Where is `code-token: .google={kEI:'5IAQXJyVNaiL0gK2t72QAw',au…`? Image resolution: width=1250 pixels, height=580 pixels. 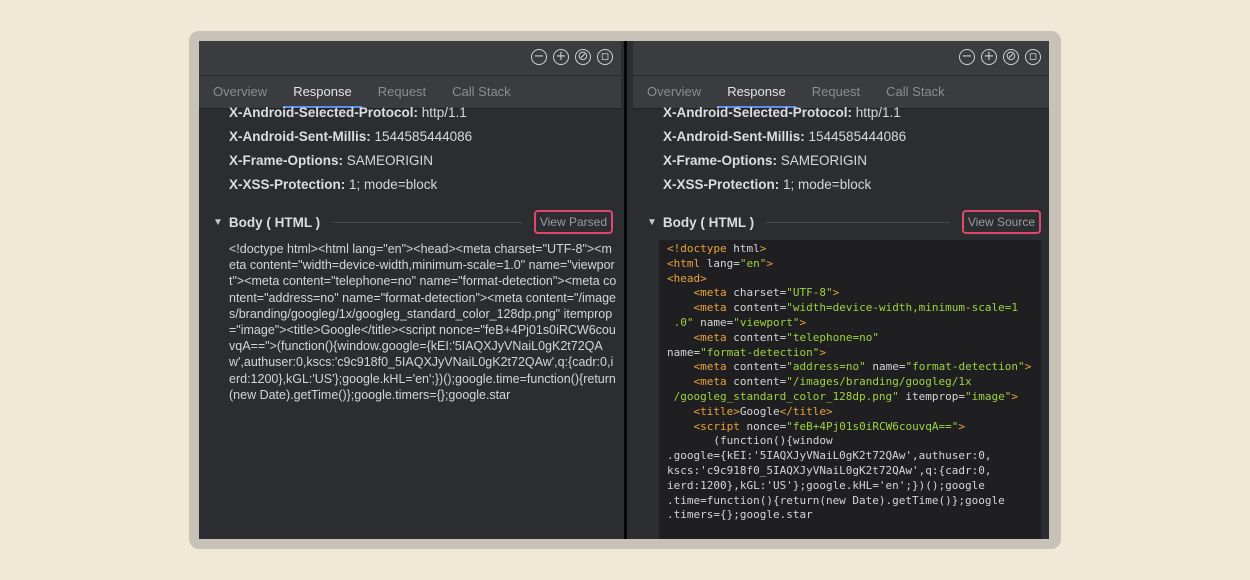
code-token: .google={kEI:'5IAQXJyVNaiL0gK2t72QAw',au… is located at coordinates (829, 456).